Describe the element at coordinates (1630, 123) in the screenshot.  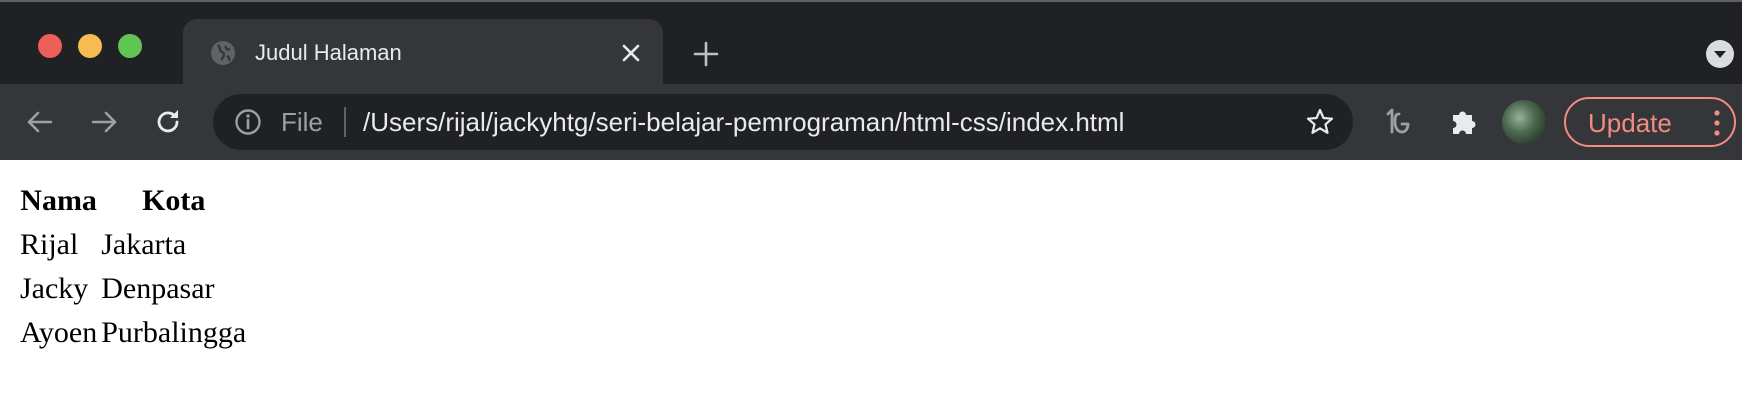
I see `update-button-label: Update` at that location.